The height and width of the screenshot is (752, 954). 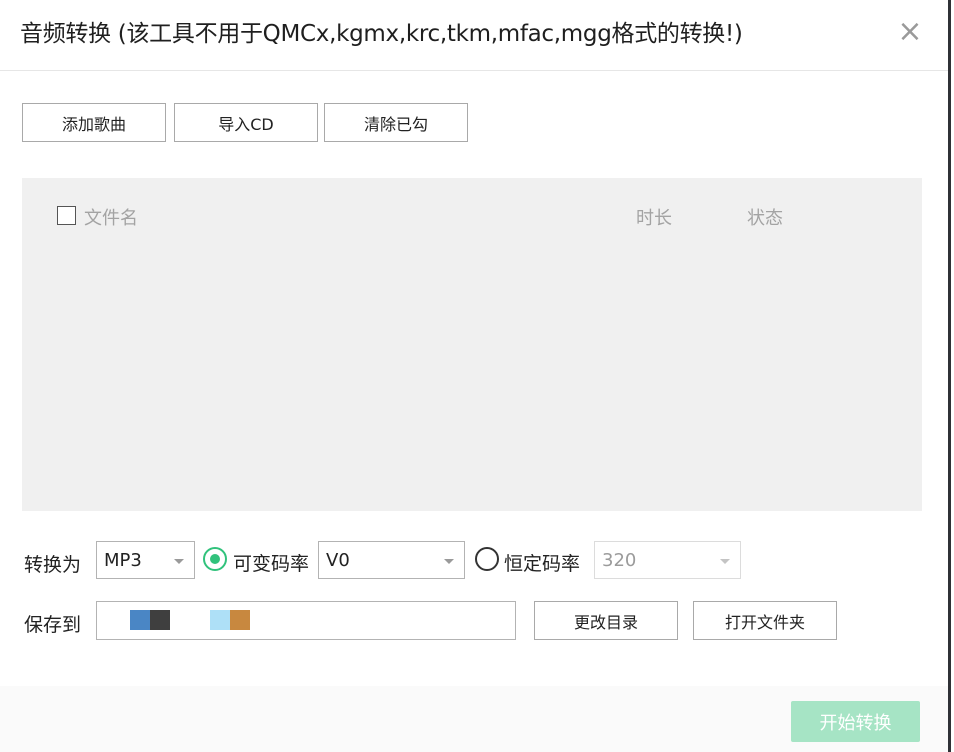 What do you see at coordinates (53, 625) in the screenshot?
I see `save-to-label: 保存到` at bounding box center [53, 625].